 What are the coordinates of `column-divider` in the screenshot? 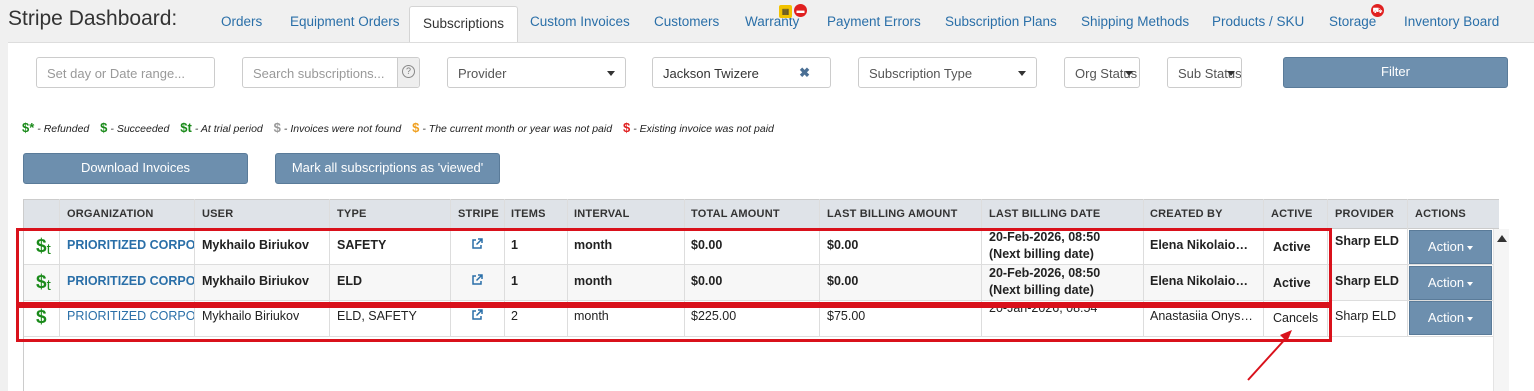 It's located at (1407, 268).